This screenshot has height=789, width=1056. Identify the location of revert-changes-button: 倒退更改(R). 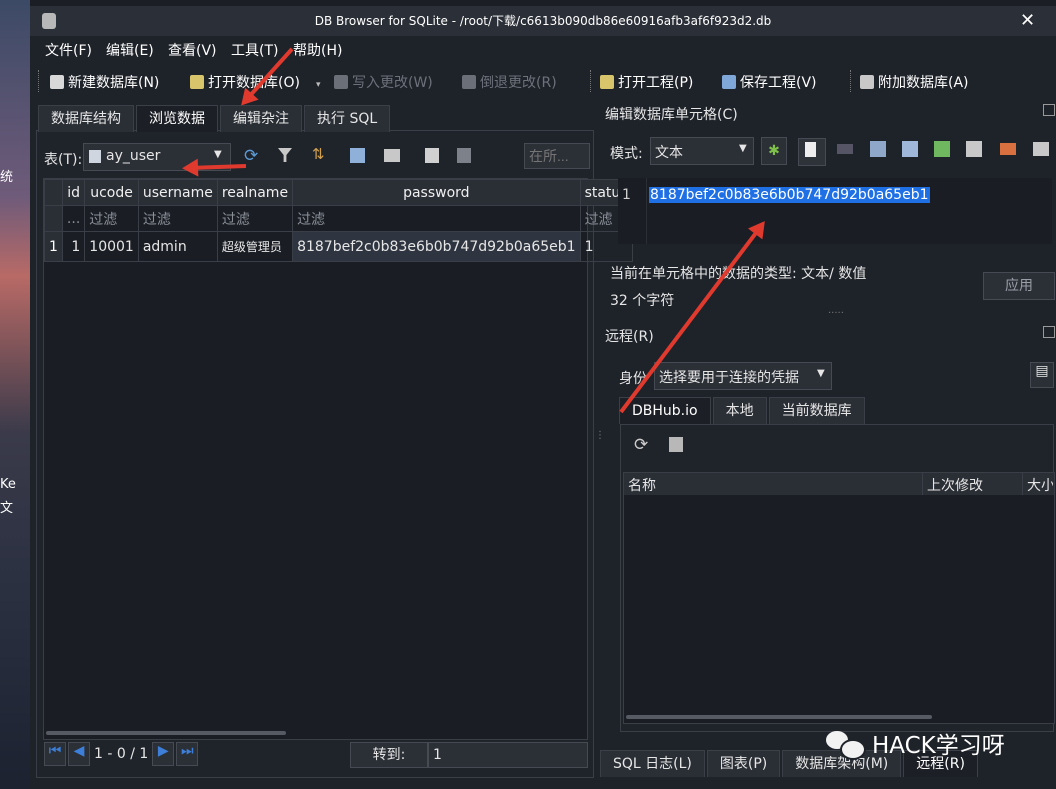
(509, 82).